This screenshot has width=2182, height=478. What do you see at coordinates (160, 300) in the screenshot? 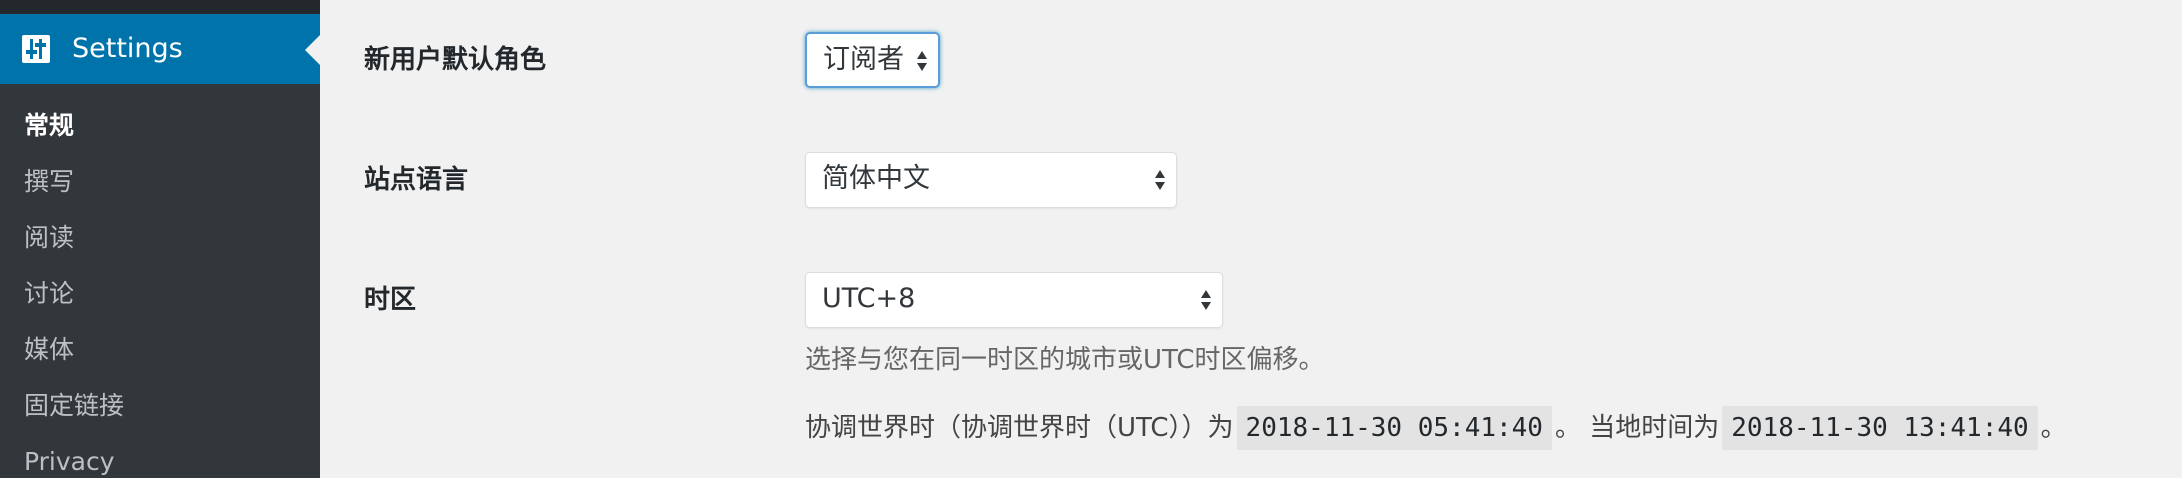
I see `submenu-item-discussion: 讨论` at bounding box center [160, 300].